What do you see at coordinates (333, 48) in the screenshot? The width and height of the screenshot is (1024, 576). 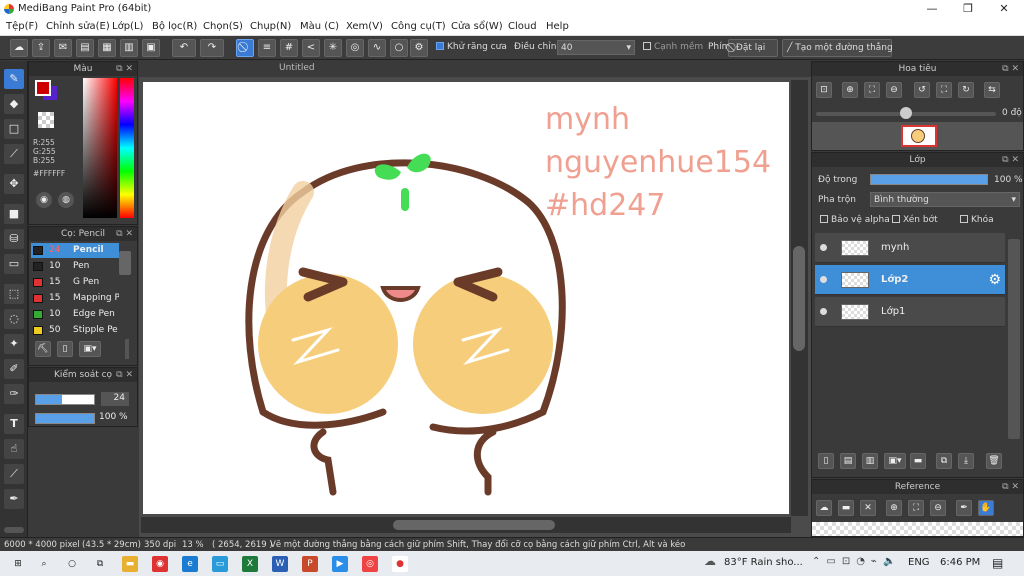 I see `radial-snap-icon: ✳` at bounding box center [333, 48].